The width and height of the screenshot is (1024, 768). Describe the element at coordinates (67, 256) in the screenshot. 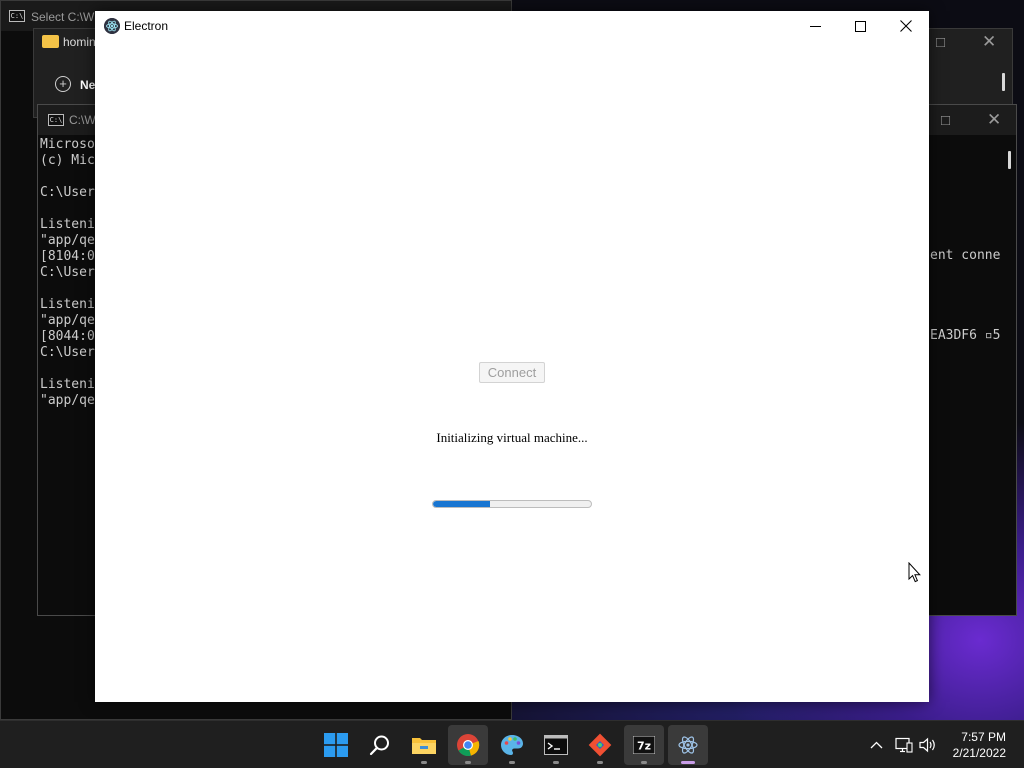

I see `terminal-line: [8104:0` at that location.